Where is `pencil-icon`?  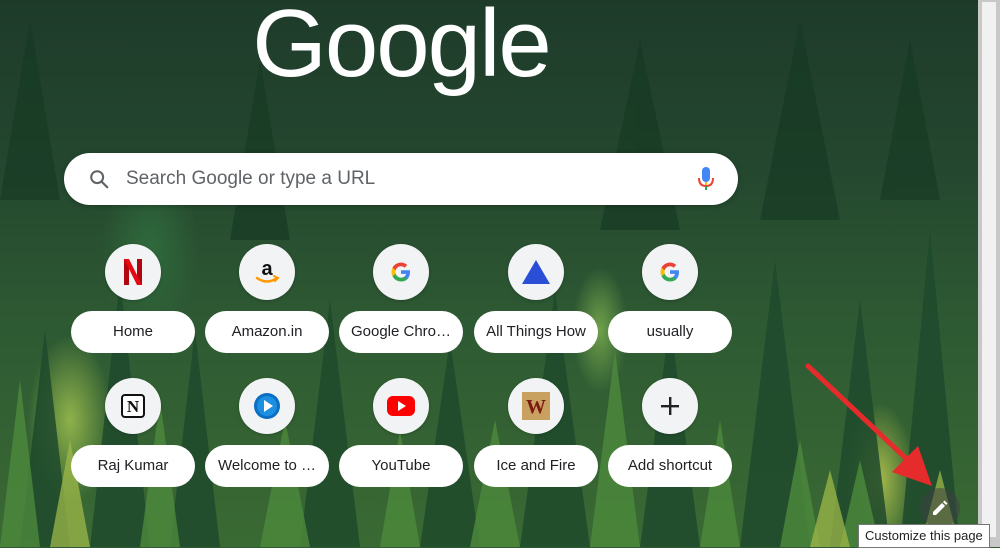
pencil-icon is located at coordinates (940, 507).